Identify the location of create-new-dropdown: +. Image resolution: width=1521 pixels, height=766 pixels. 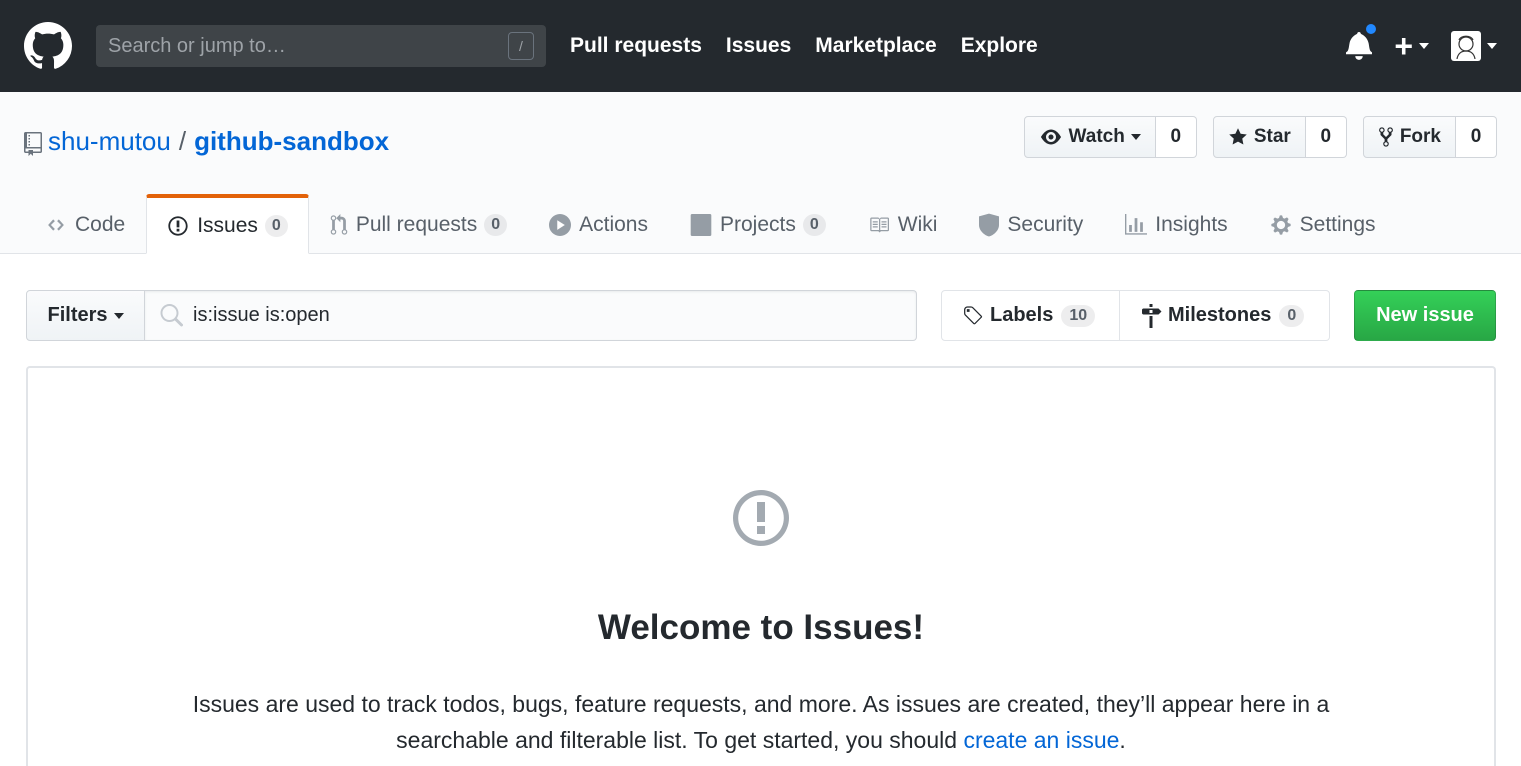
(1411, 46).